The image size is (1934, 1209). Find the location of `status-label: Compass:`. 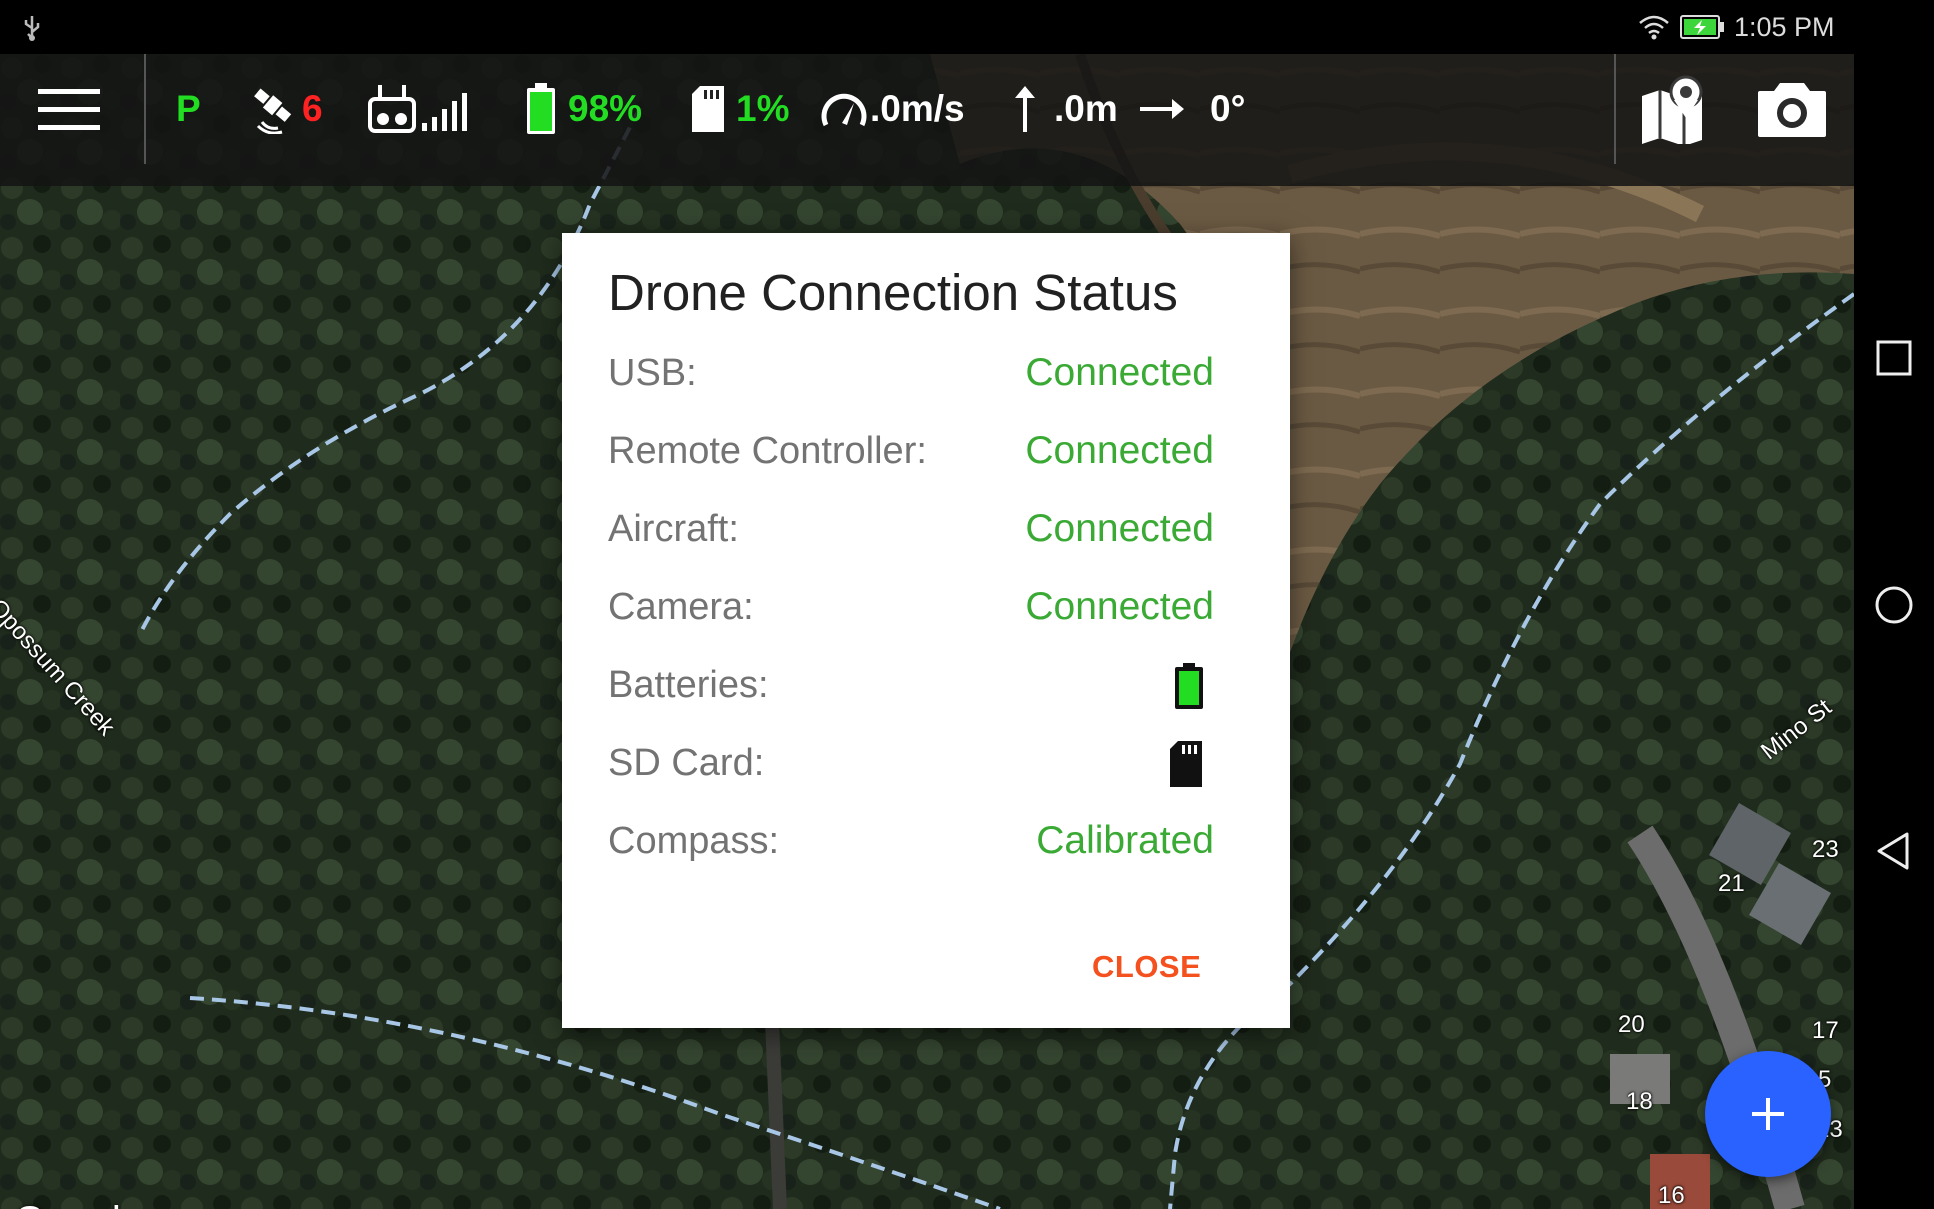

status-label: Compass: is located at coordinates (694, 841).